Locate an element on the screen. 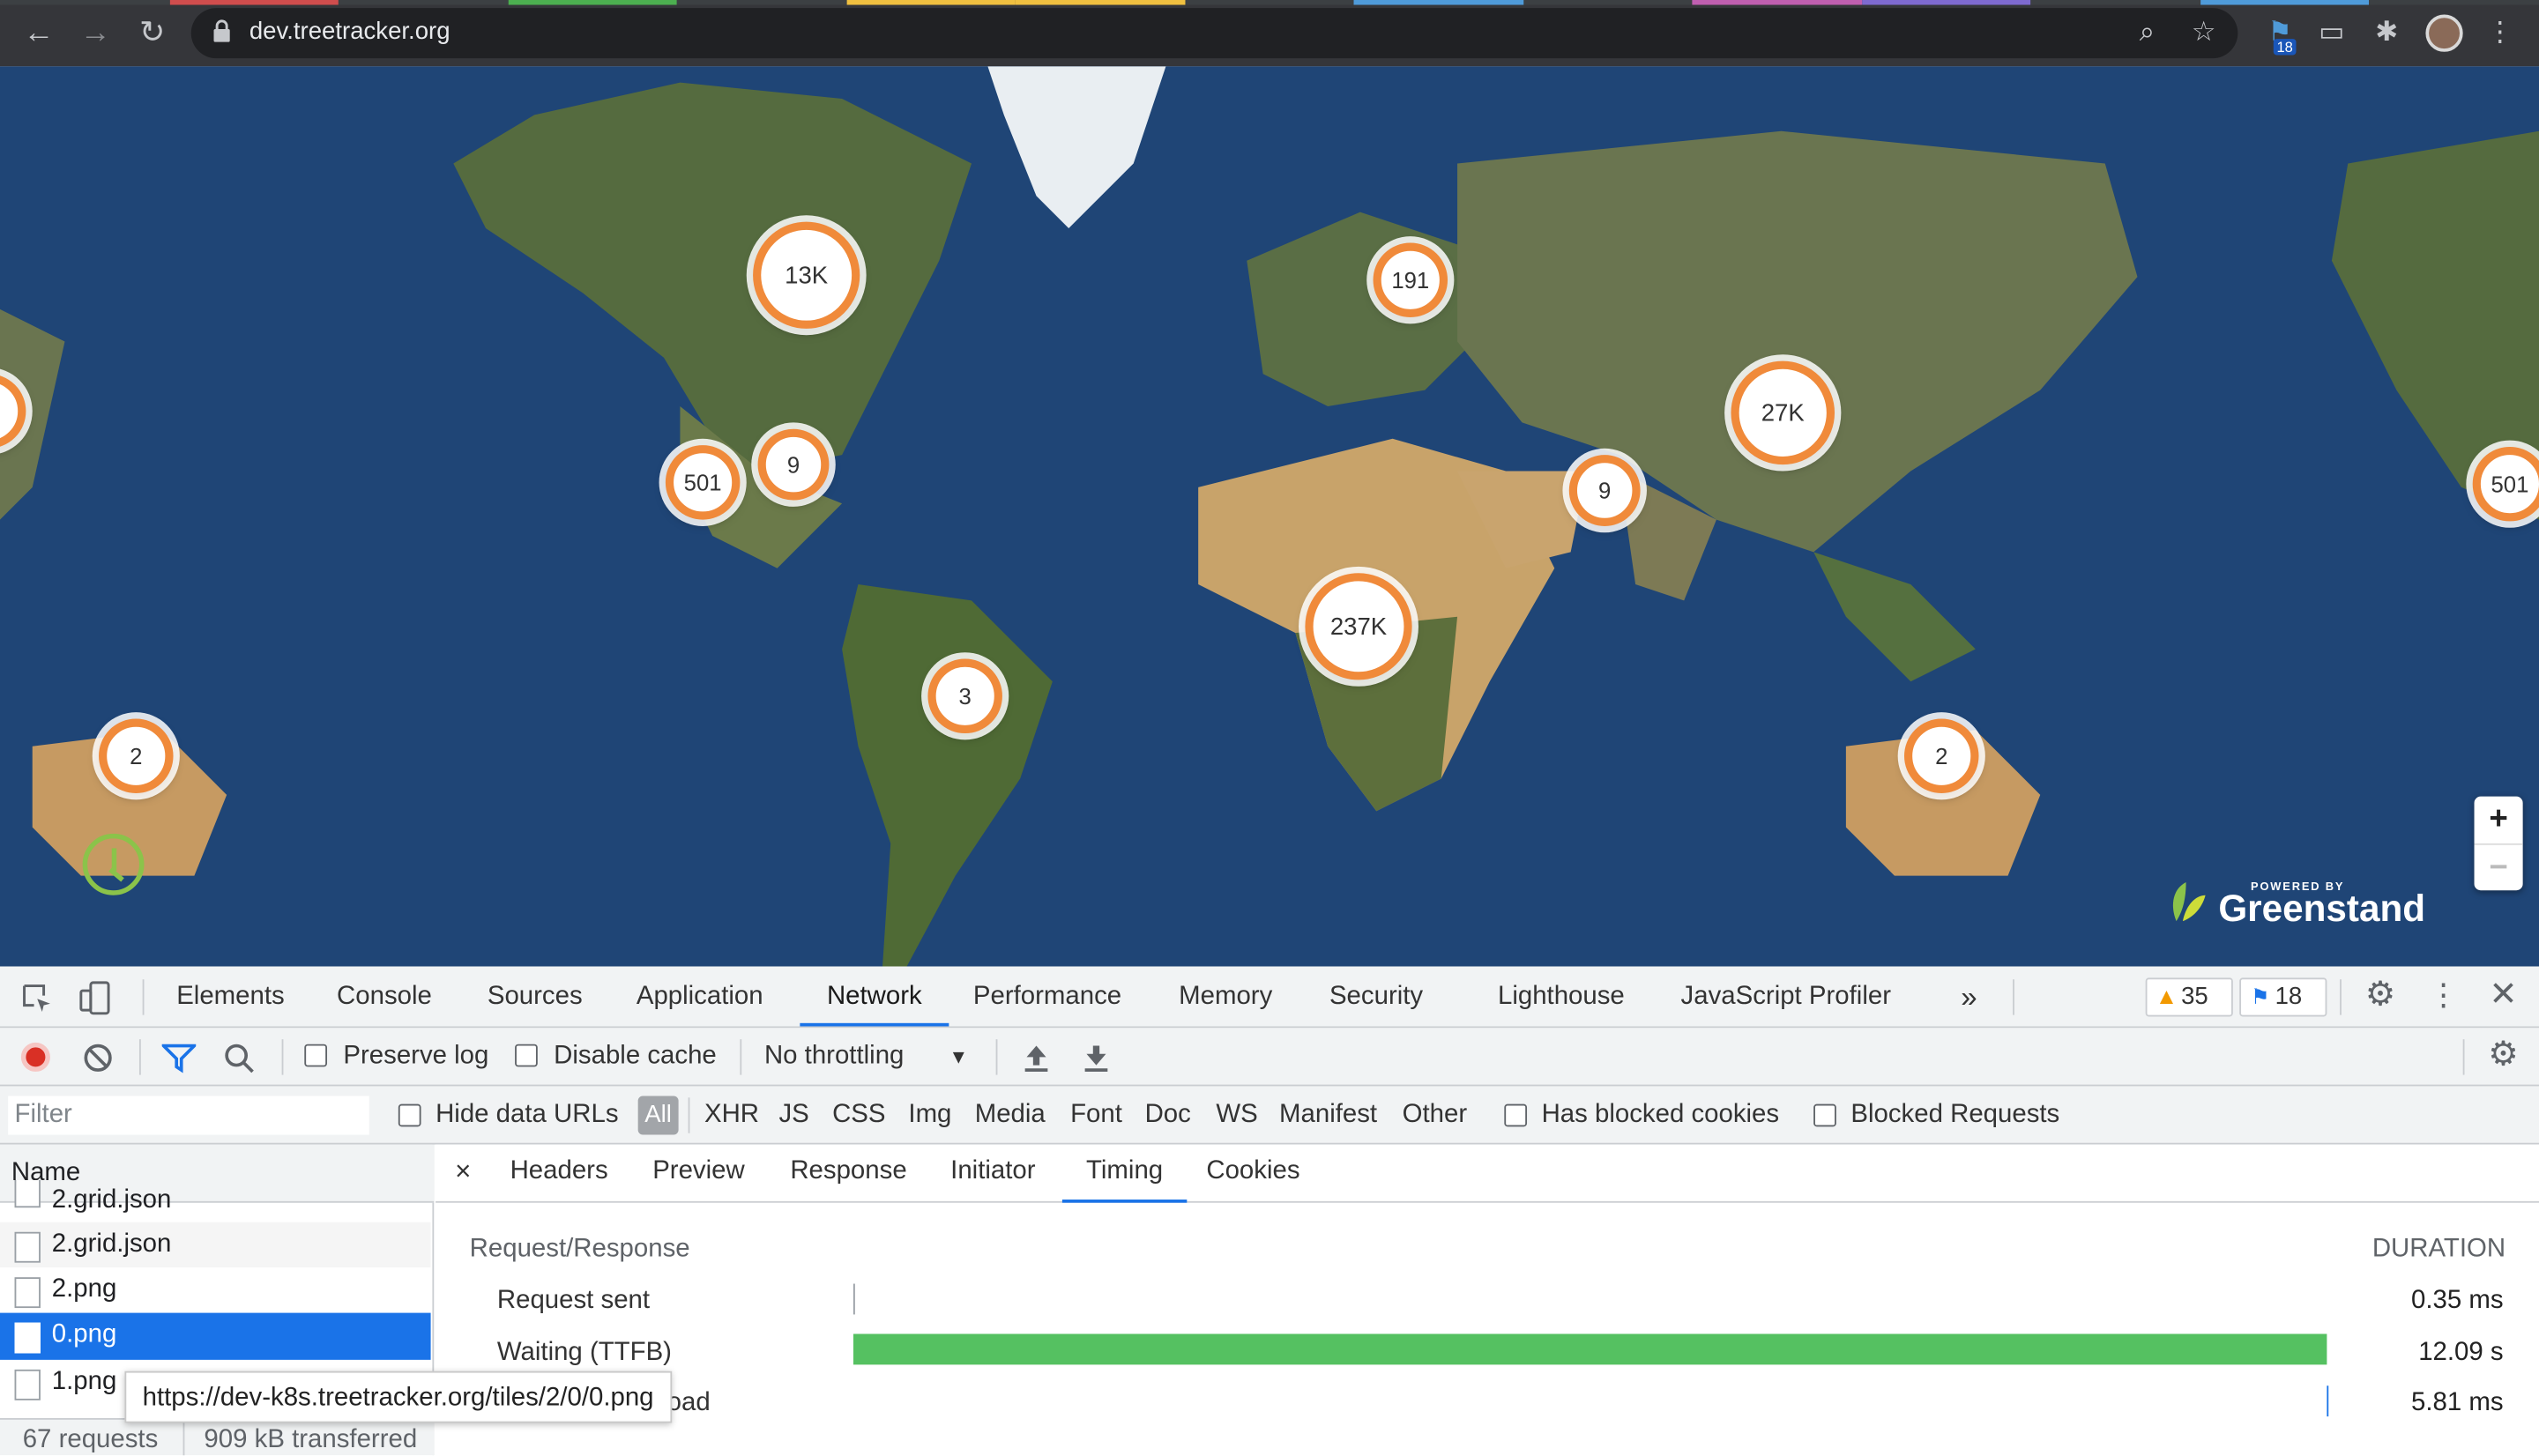  close-detail-icon: × is located at coordinates (463, 1174).